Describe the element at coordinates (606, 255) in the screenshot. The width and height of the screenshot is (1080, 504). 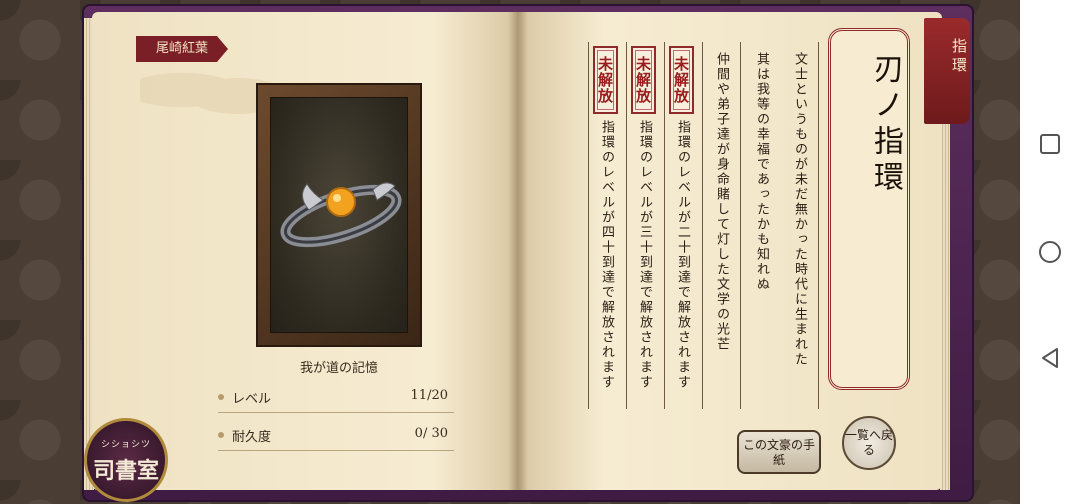
I see `unlock-condition: 指環のレベルが四十到達で解放されます` at that location.